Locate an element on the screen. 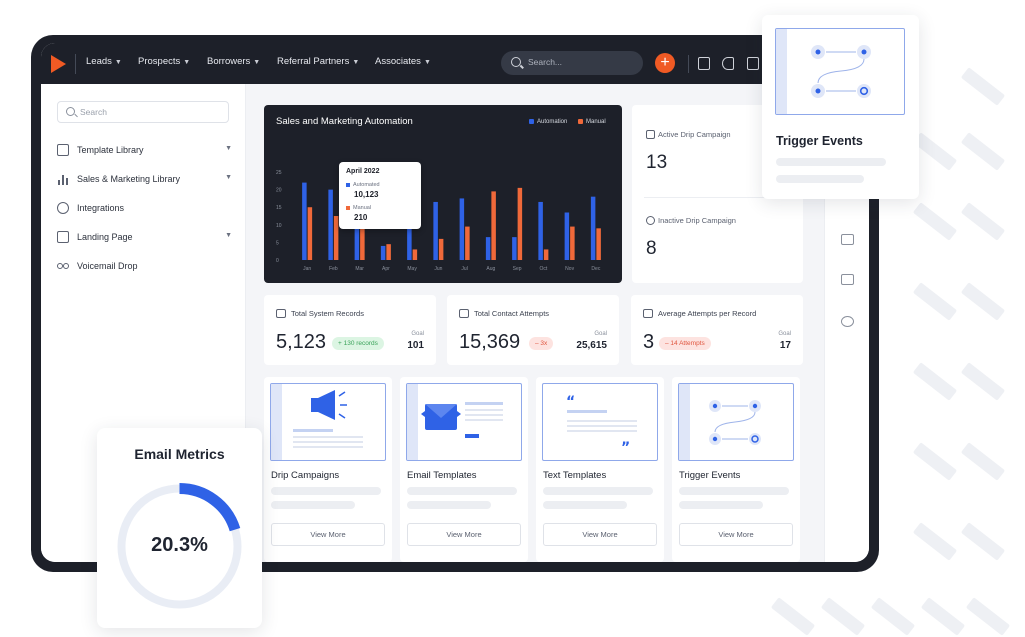  bar-manual-aug is located at coordinates (493, 225).